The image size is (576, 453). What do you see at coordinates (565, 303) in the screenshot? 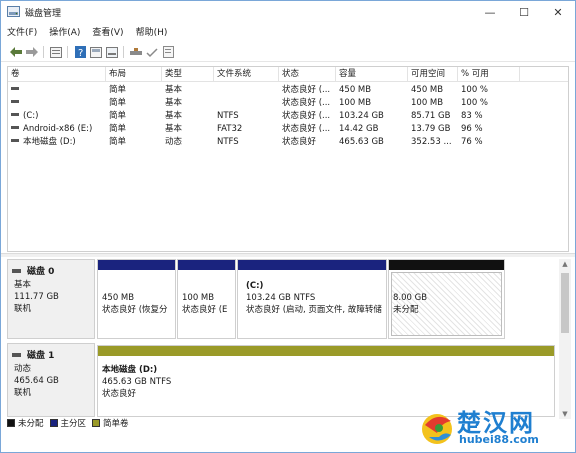
I see `scroll-thumb` at bounding box center [565, 303].